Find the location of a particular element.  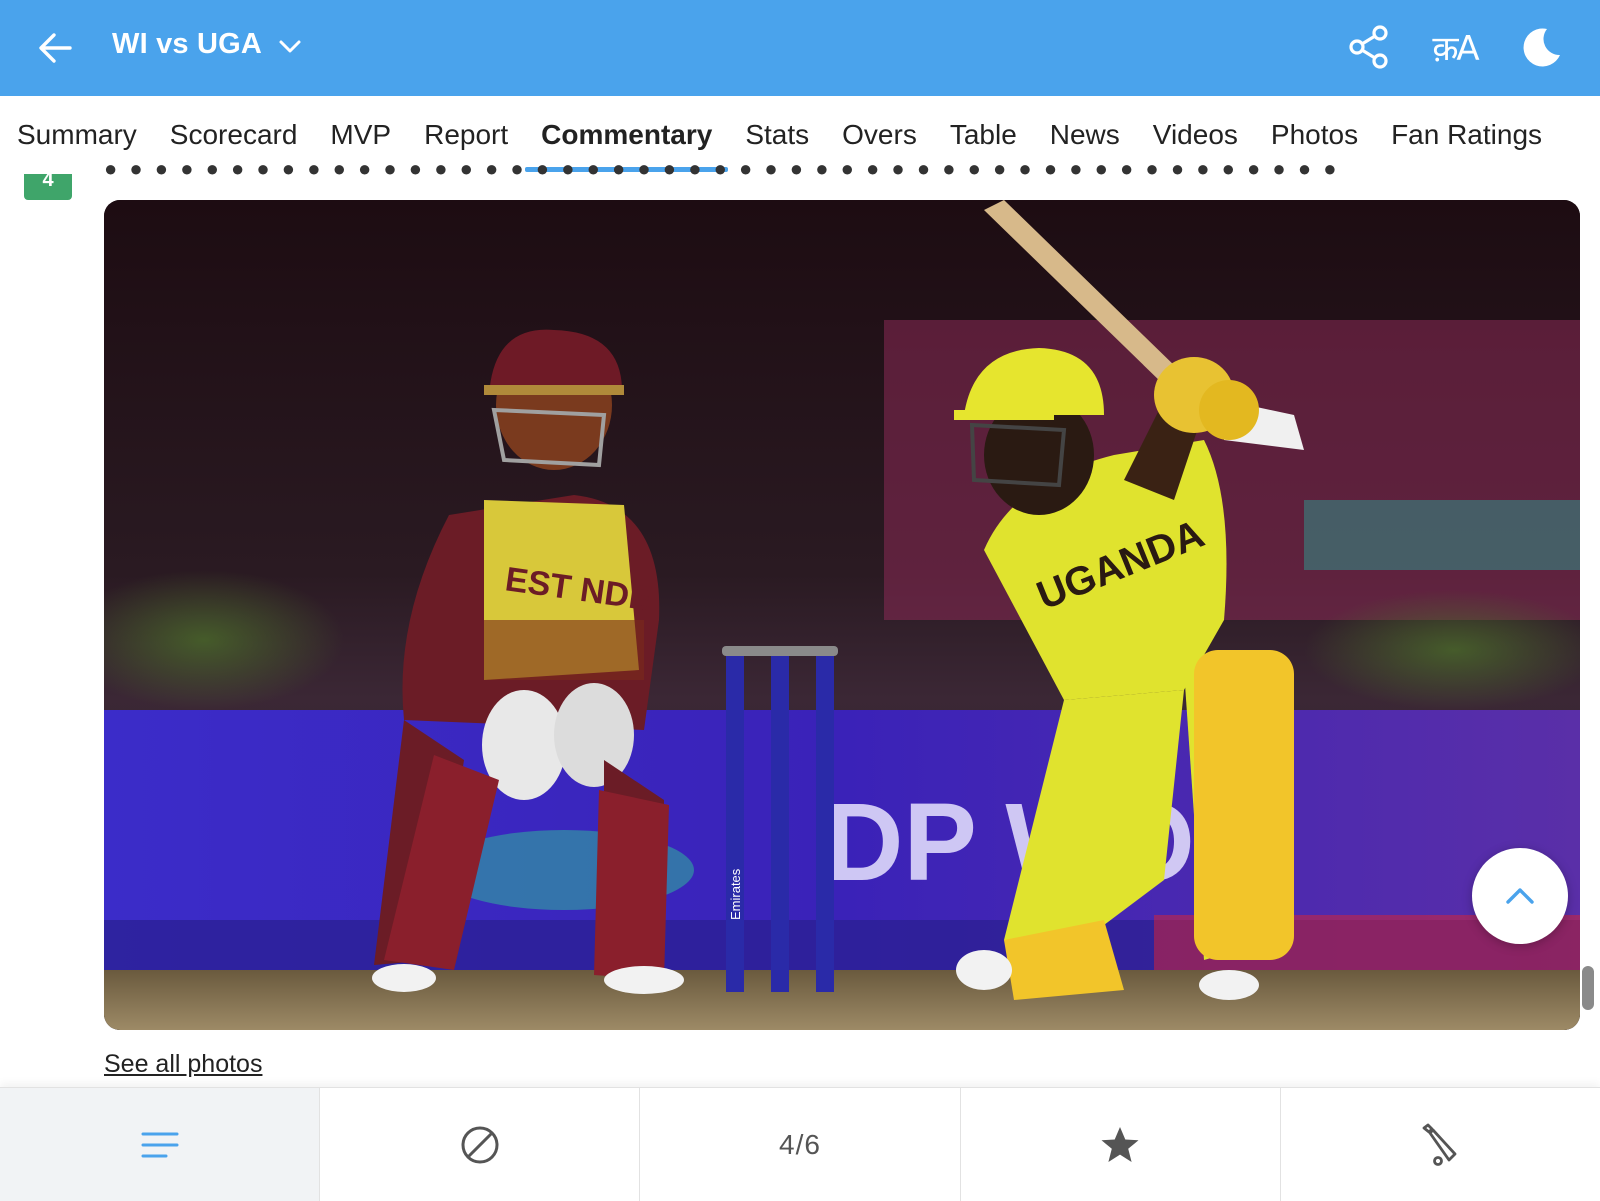

tab-mvp: MVP is located at coordinates (360, 135).